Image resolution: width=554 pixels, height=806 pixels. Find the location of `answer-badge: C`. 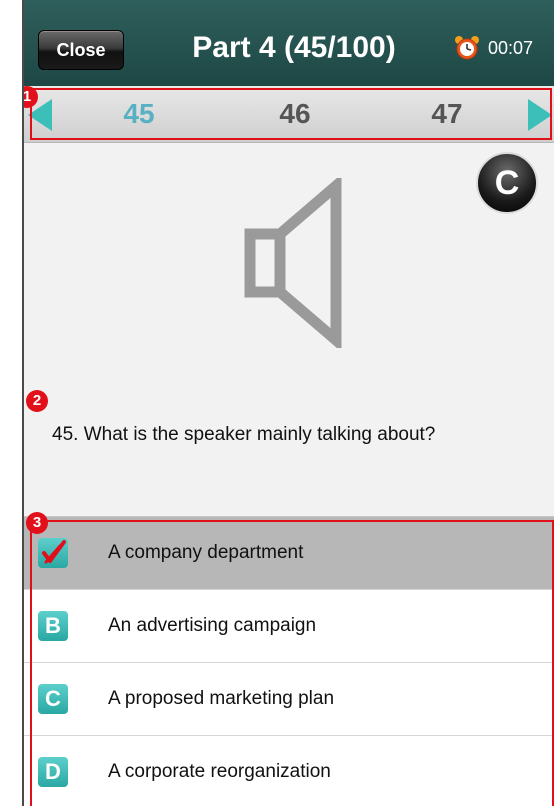

answer-badge: C is located at coordinates (507, 183).